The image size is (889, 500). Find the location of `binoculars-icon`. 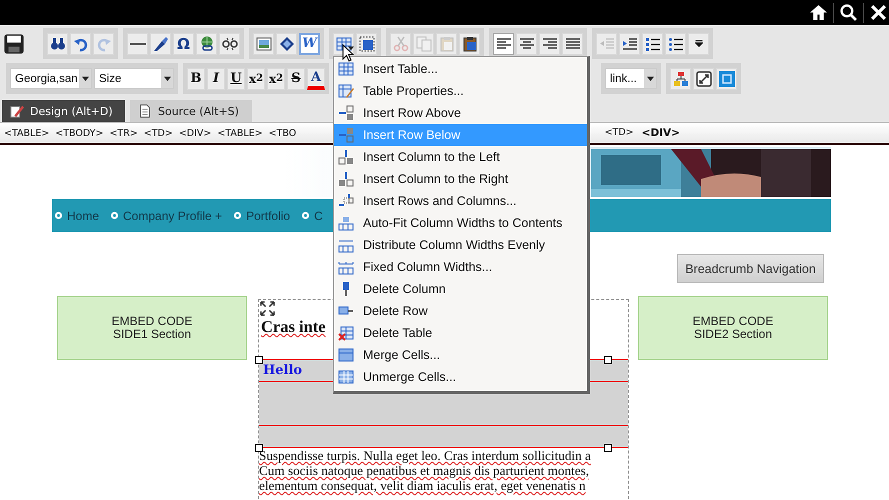

binoculars-icon is located at coordinates (58, 44).